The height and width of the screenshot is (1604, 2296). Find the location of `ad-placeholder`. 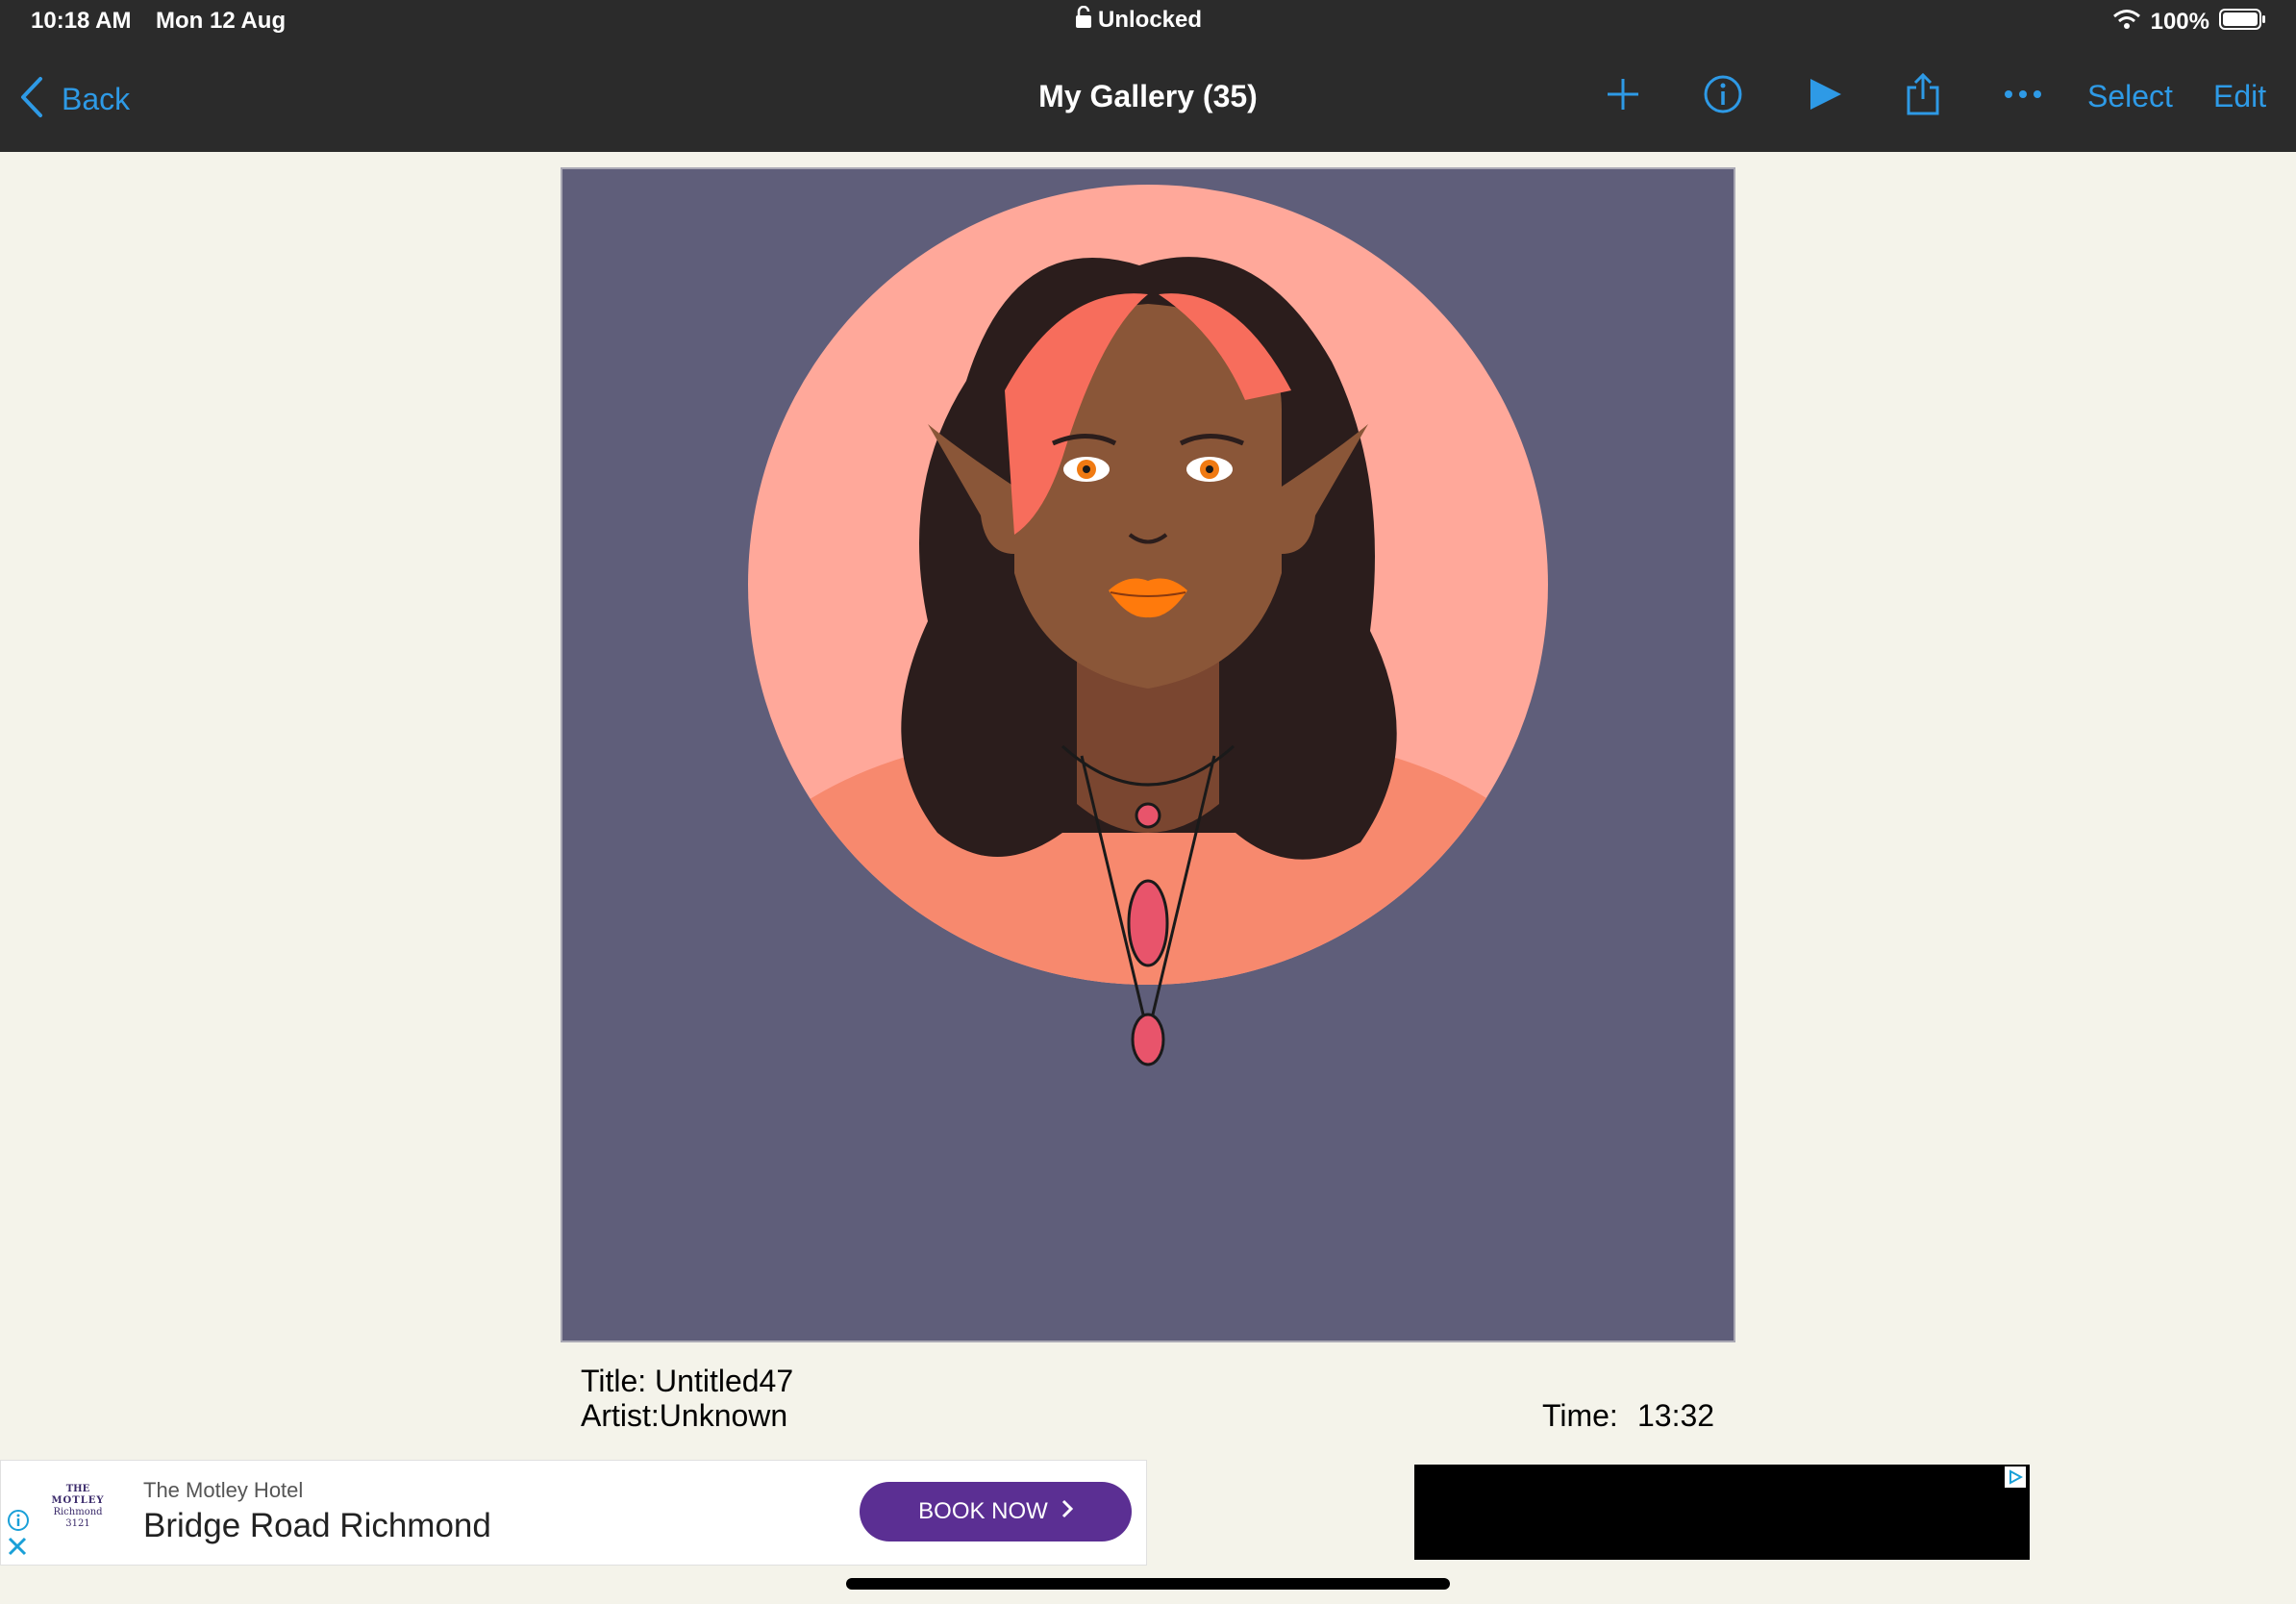

ad-placeholder is located at coordinates (1722, 1512).